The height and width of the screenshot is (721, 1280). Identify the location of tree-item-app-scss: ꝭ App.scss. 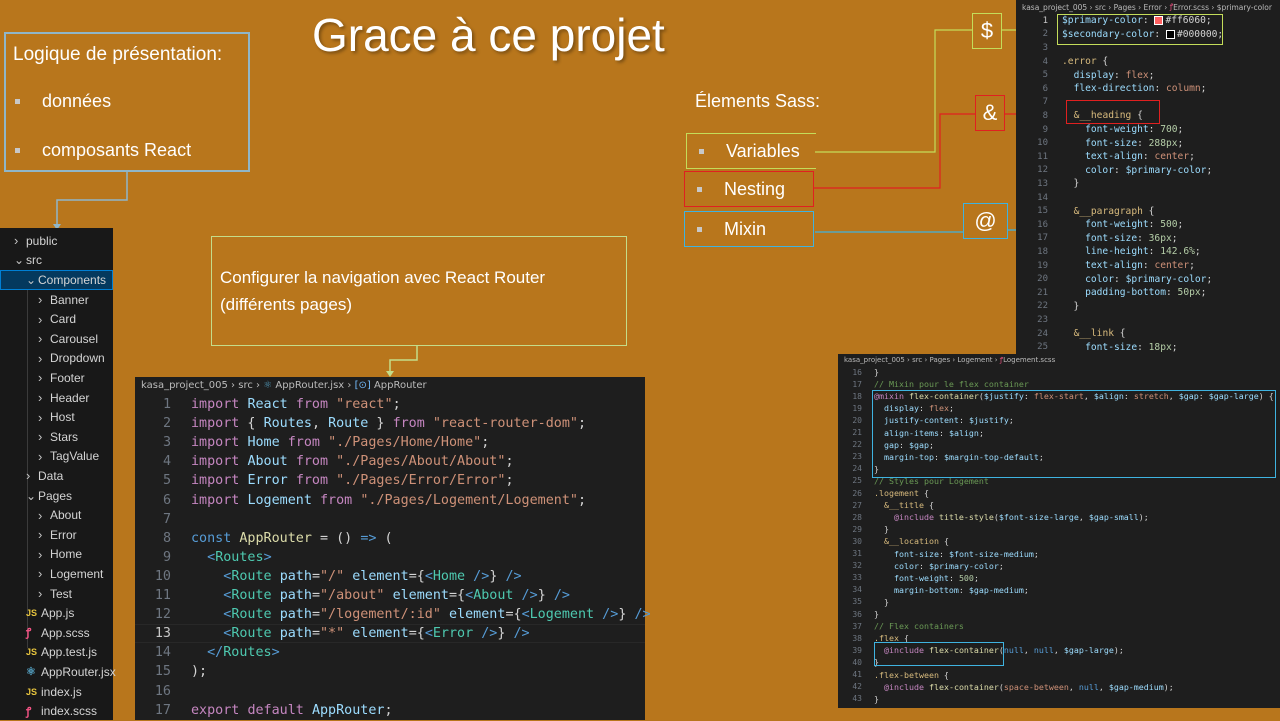
(58, 633).